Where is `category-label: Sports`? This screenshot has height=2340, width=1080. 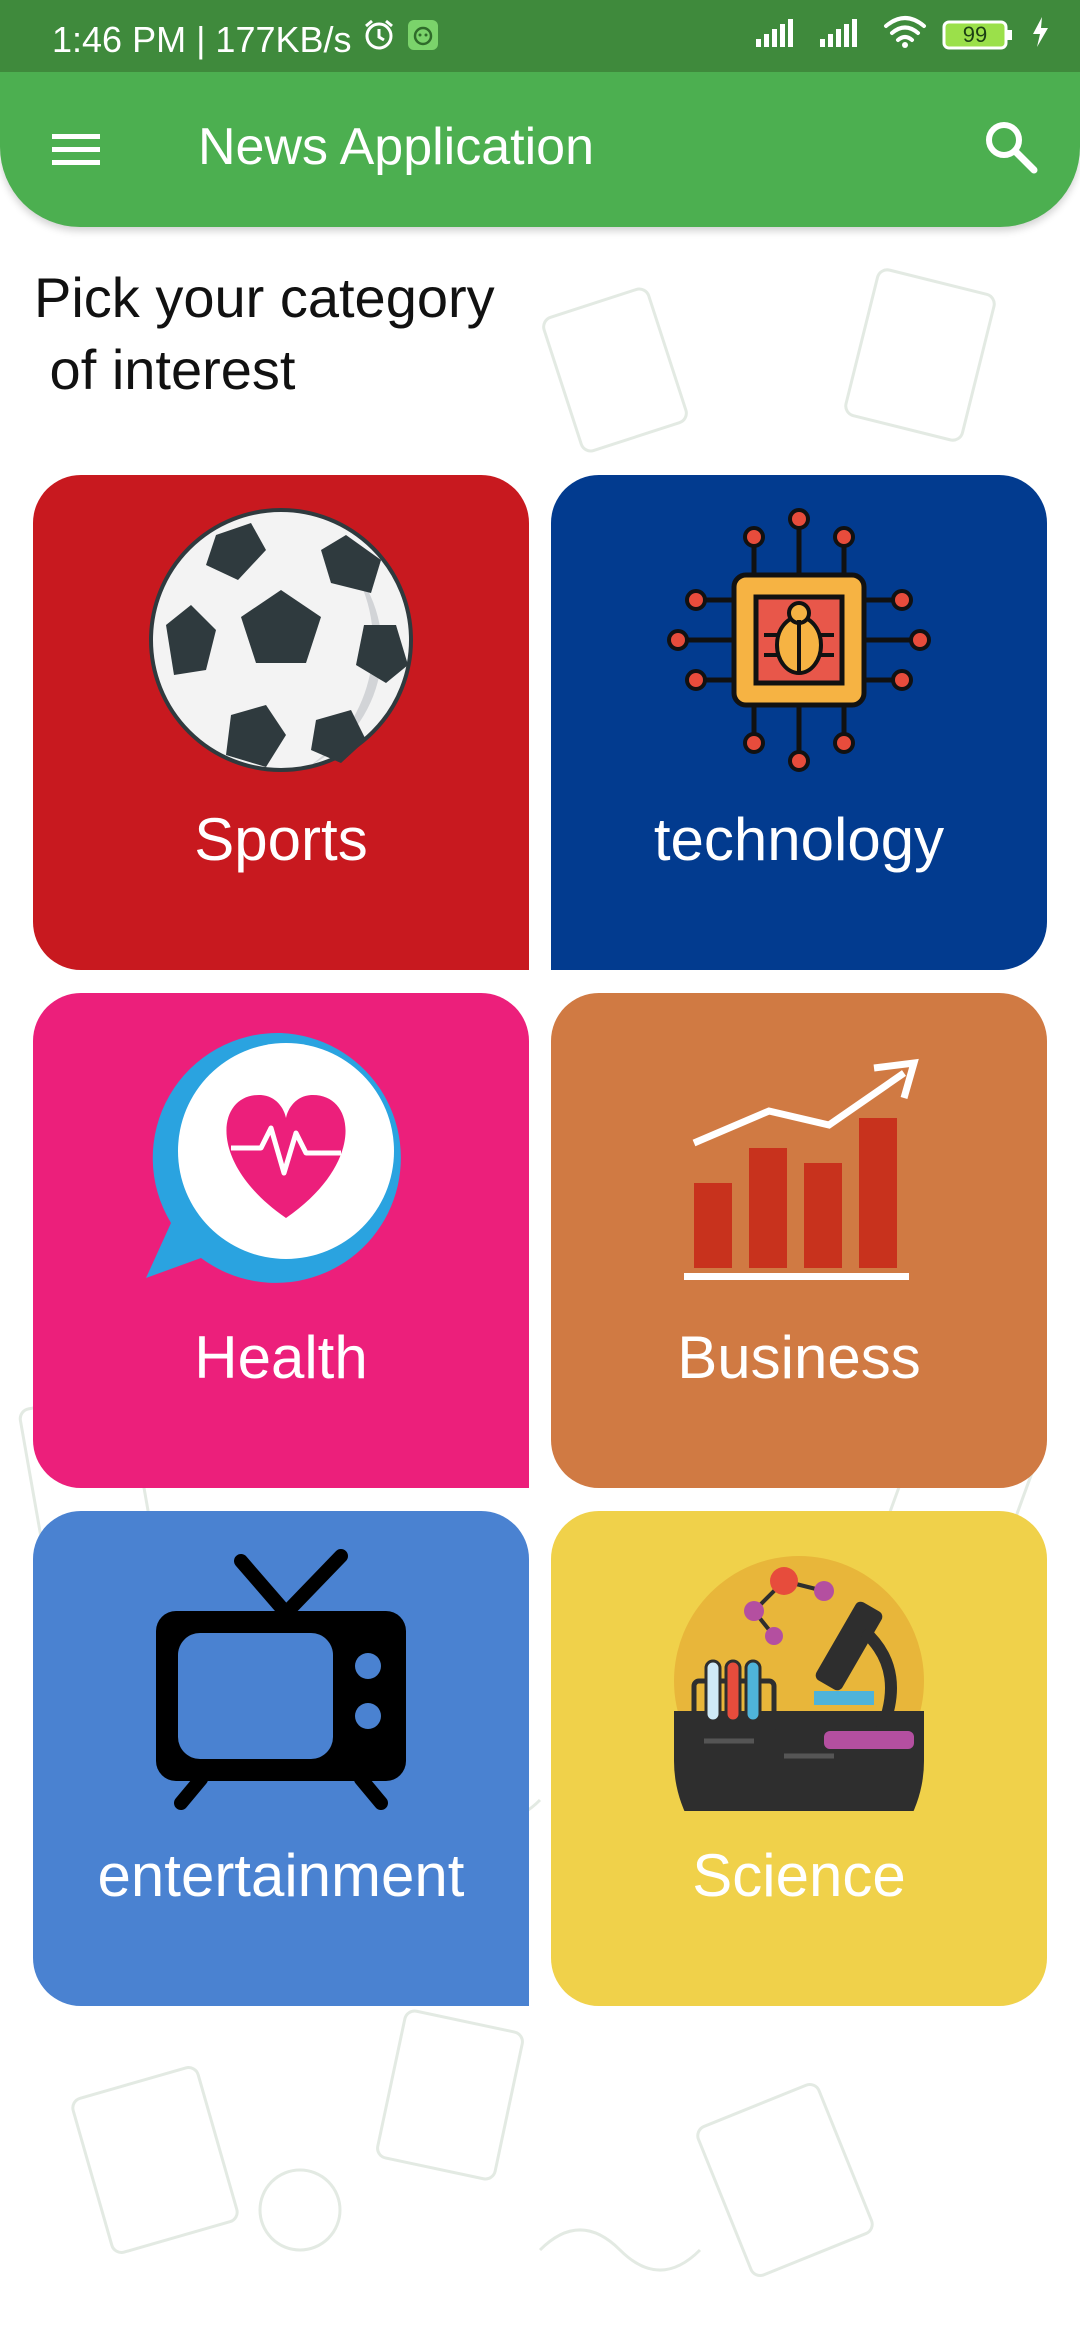
category-label: Sports is located at coordinates (281, 839).